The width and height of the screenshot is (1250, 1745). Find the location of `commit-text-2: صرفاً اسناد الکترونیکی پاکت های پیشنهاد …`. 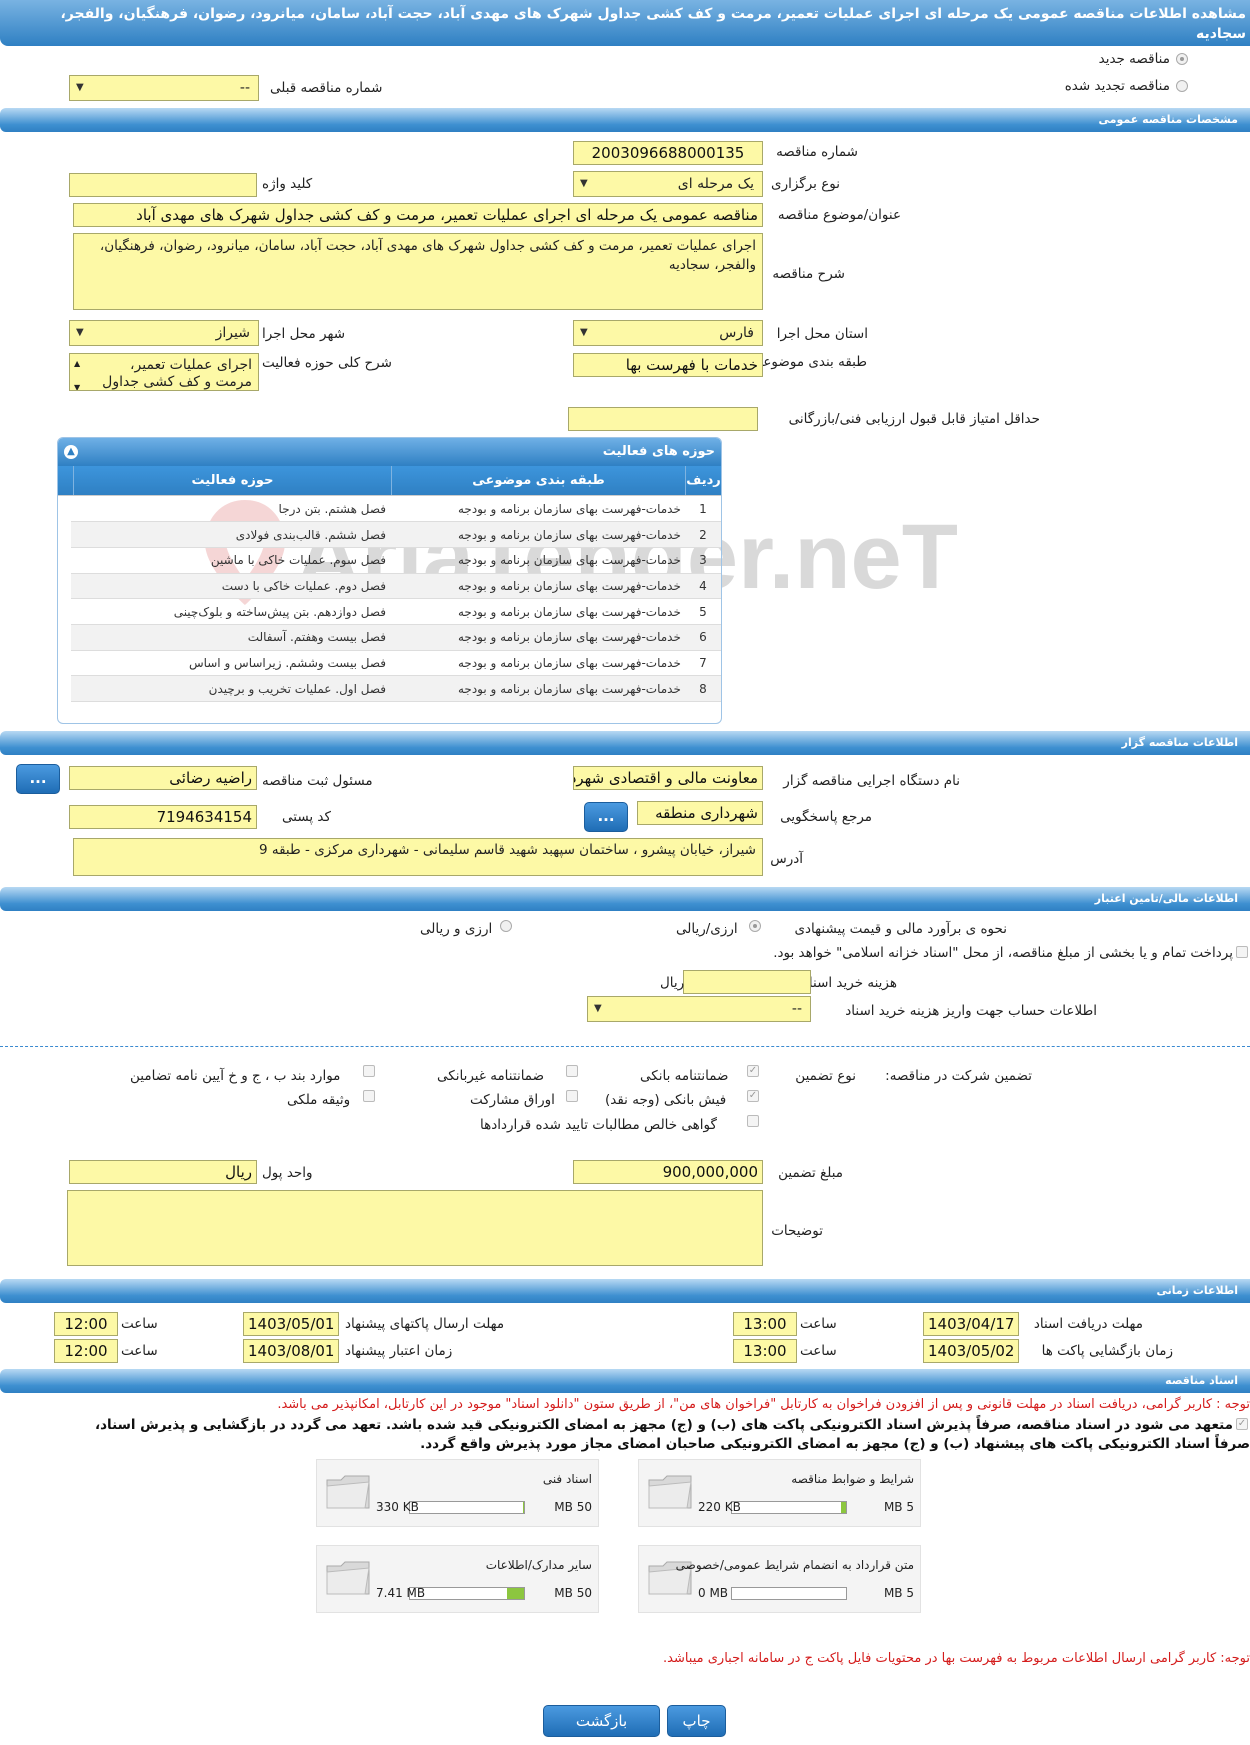

commit-text-2: صرفاً اسناد الکترونیکی پاکت های پیشنهاد … is located at coordinates (835, 1444).